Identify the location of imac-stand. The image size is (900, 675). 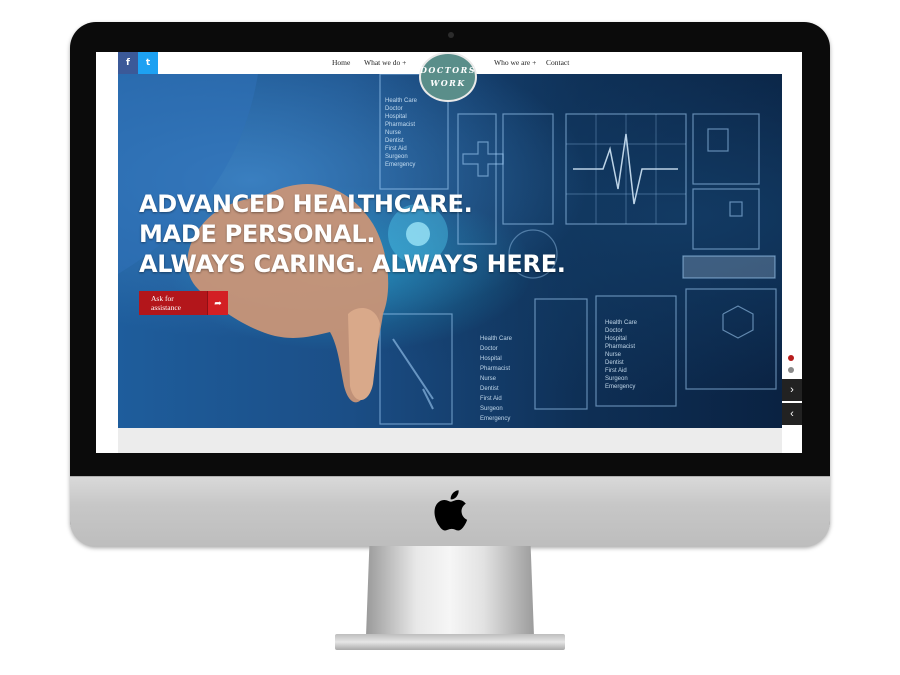
(450, 591).